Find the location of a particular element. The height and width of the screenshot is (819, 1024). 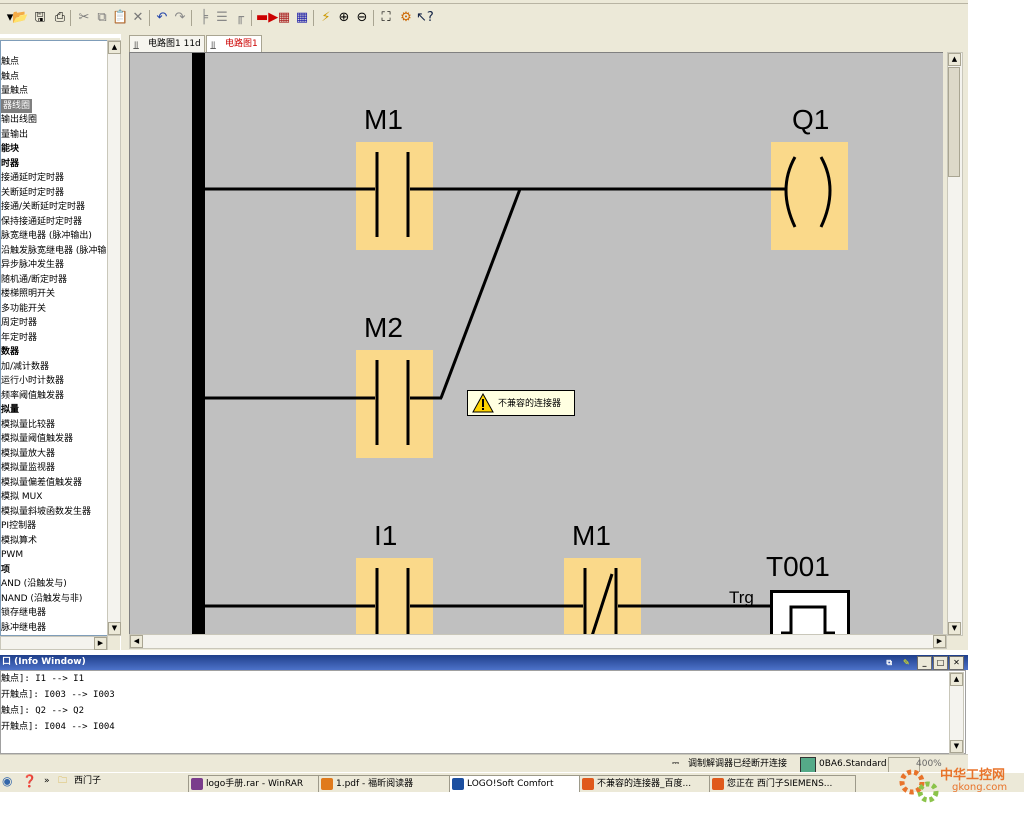

print-icon: ⎙ is located at coordinates (60, 18).